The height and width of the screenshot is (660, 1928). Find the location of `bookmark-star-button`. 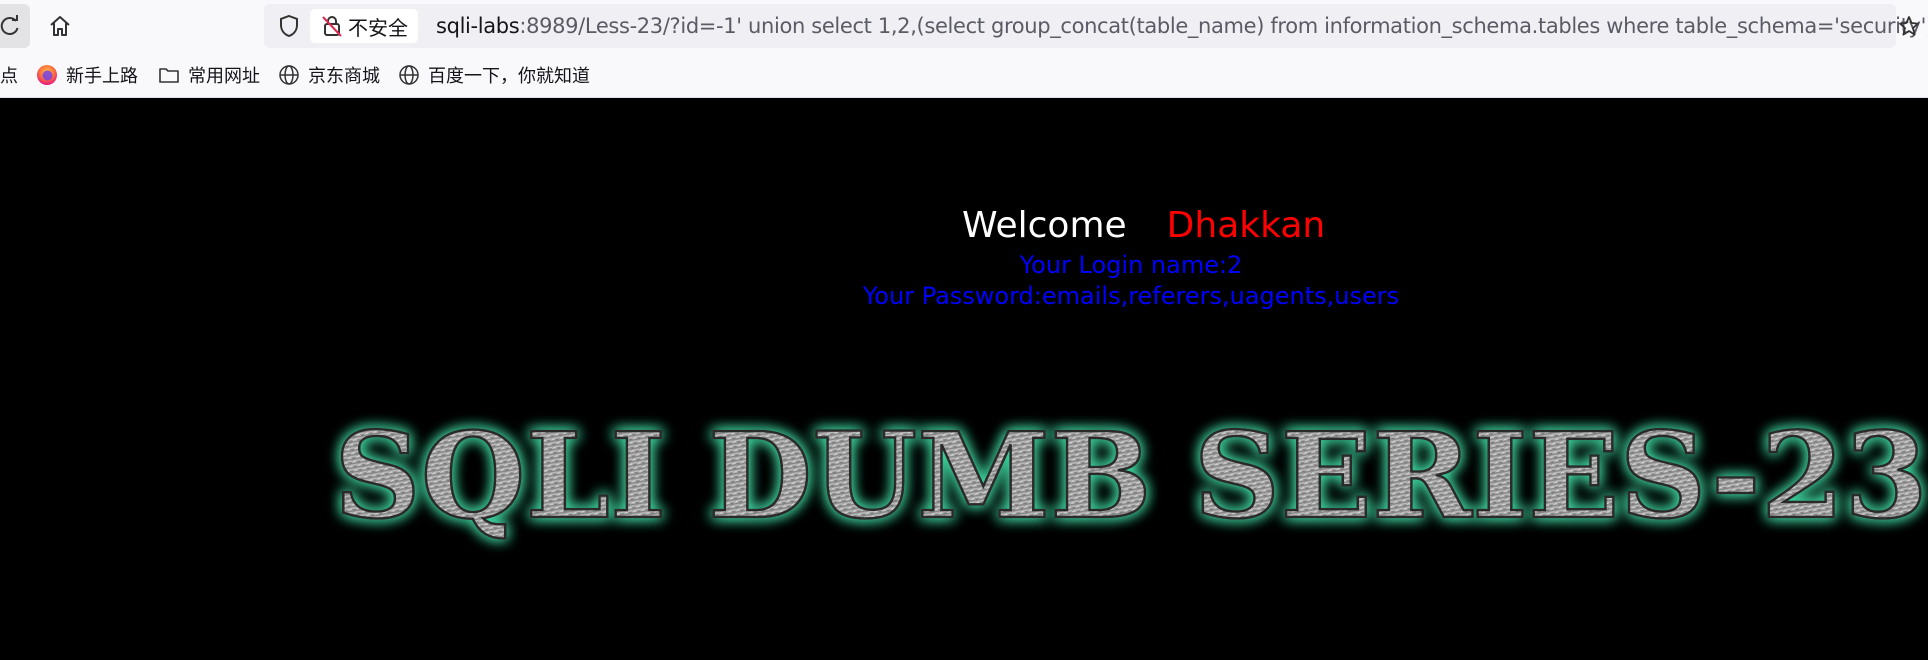

bookmark-star-button is located at coordinates (1909, 26).